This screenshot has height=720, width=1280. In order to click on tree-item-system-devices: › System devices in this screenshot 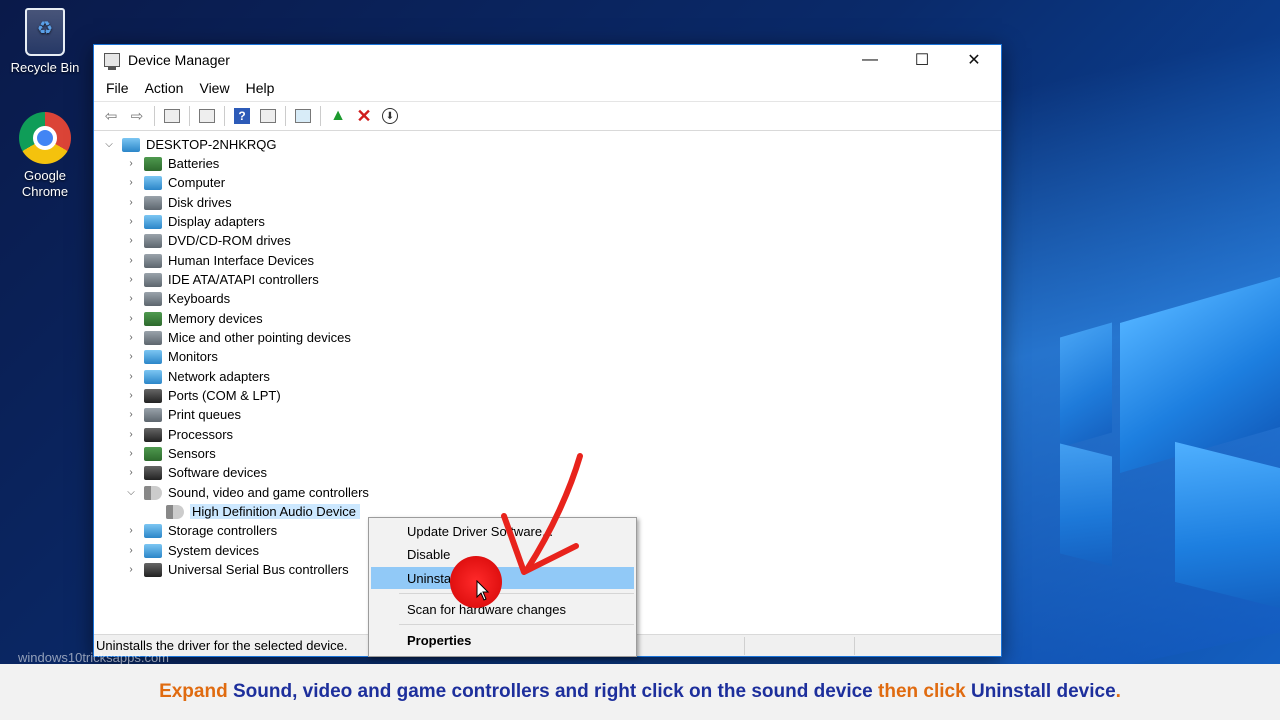, I will do `click(191, 550)`.